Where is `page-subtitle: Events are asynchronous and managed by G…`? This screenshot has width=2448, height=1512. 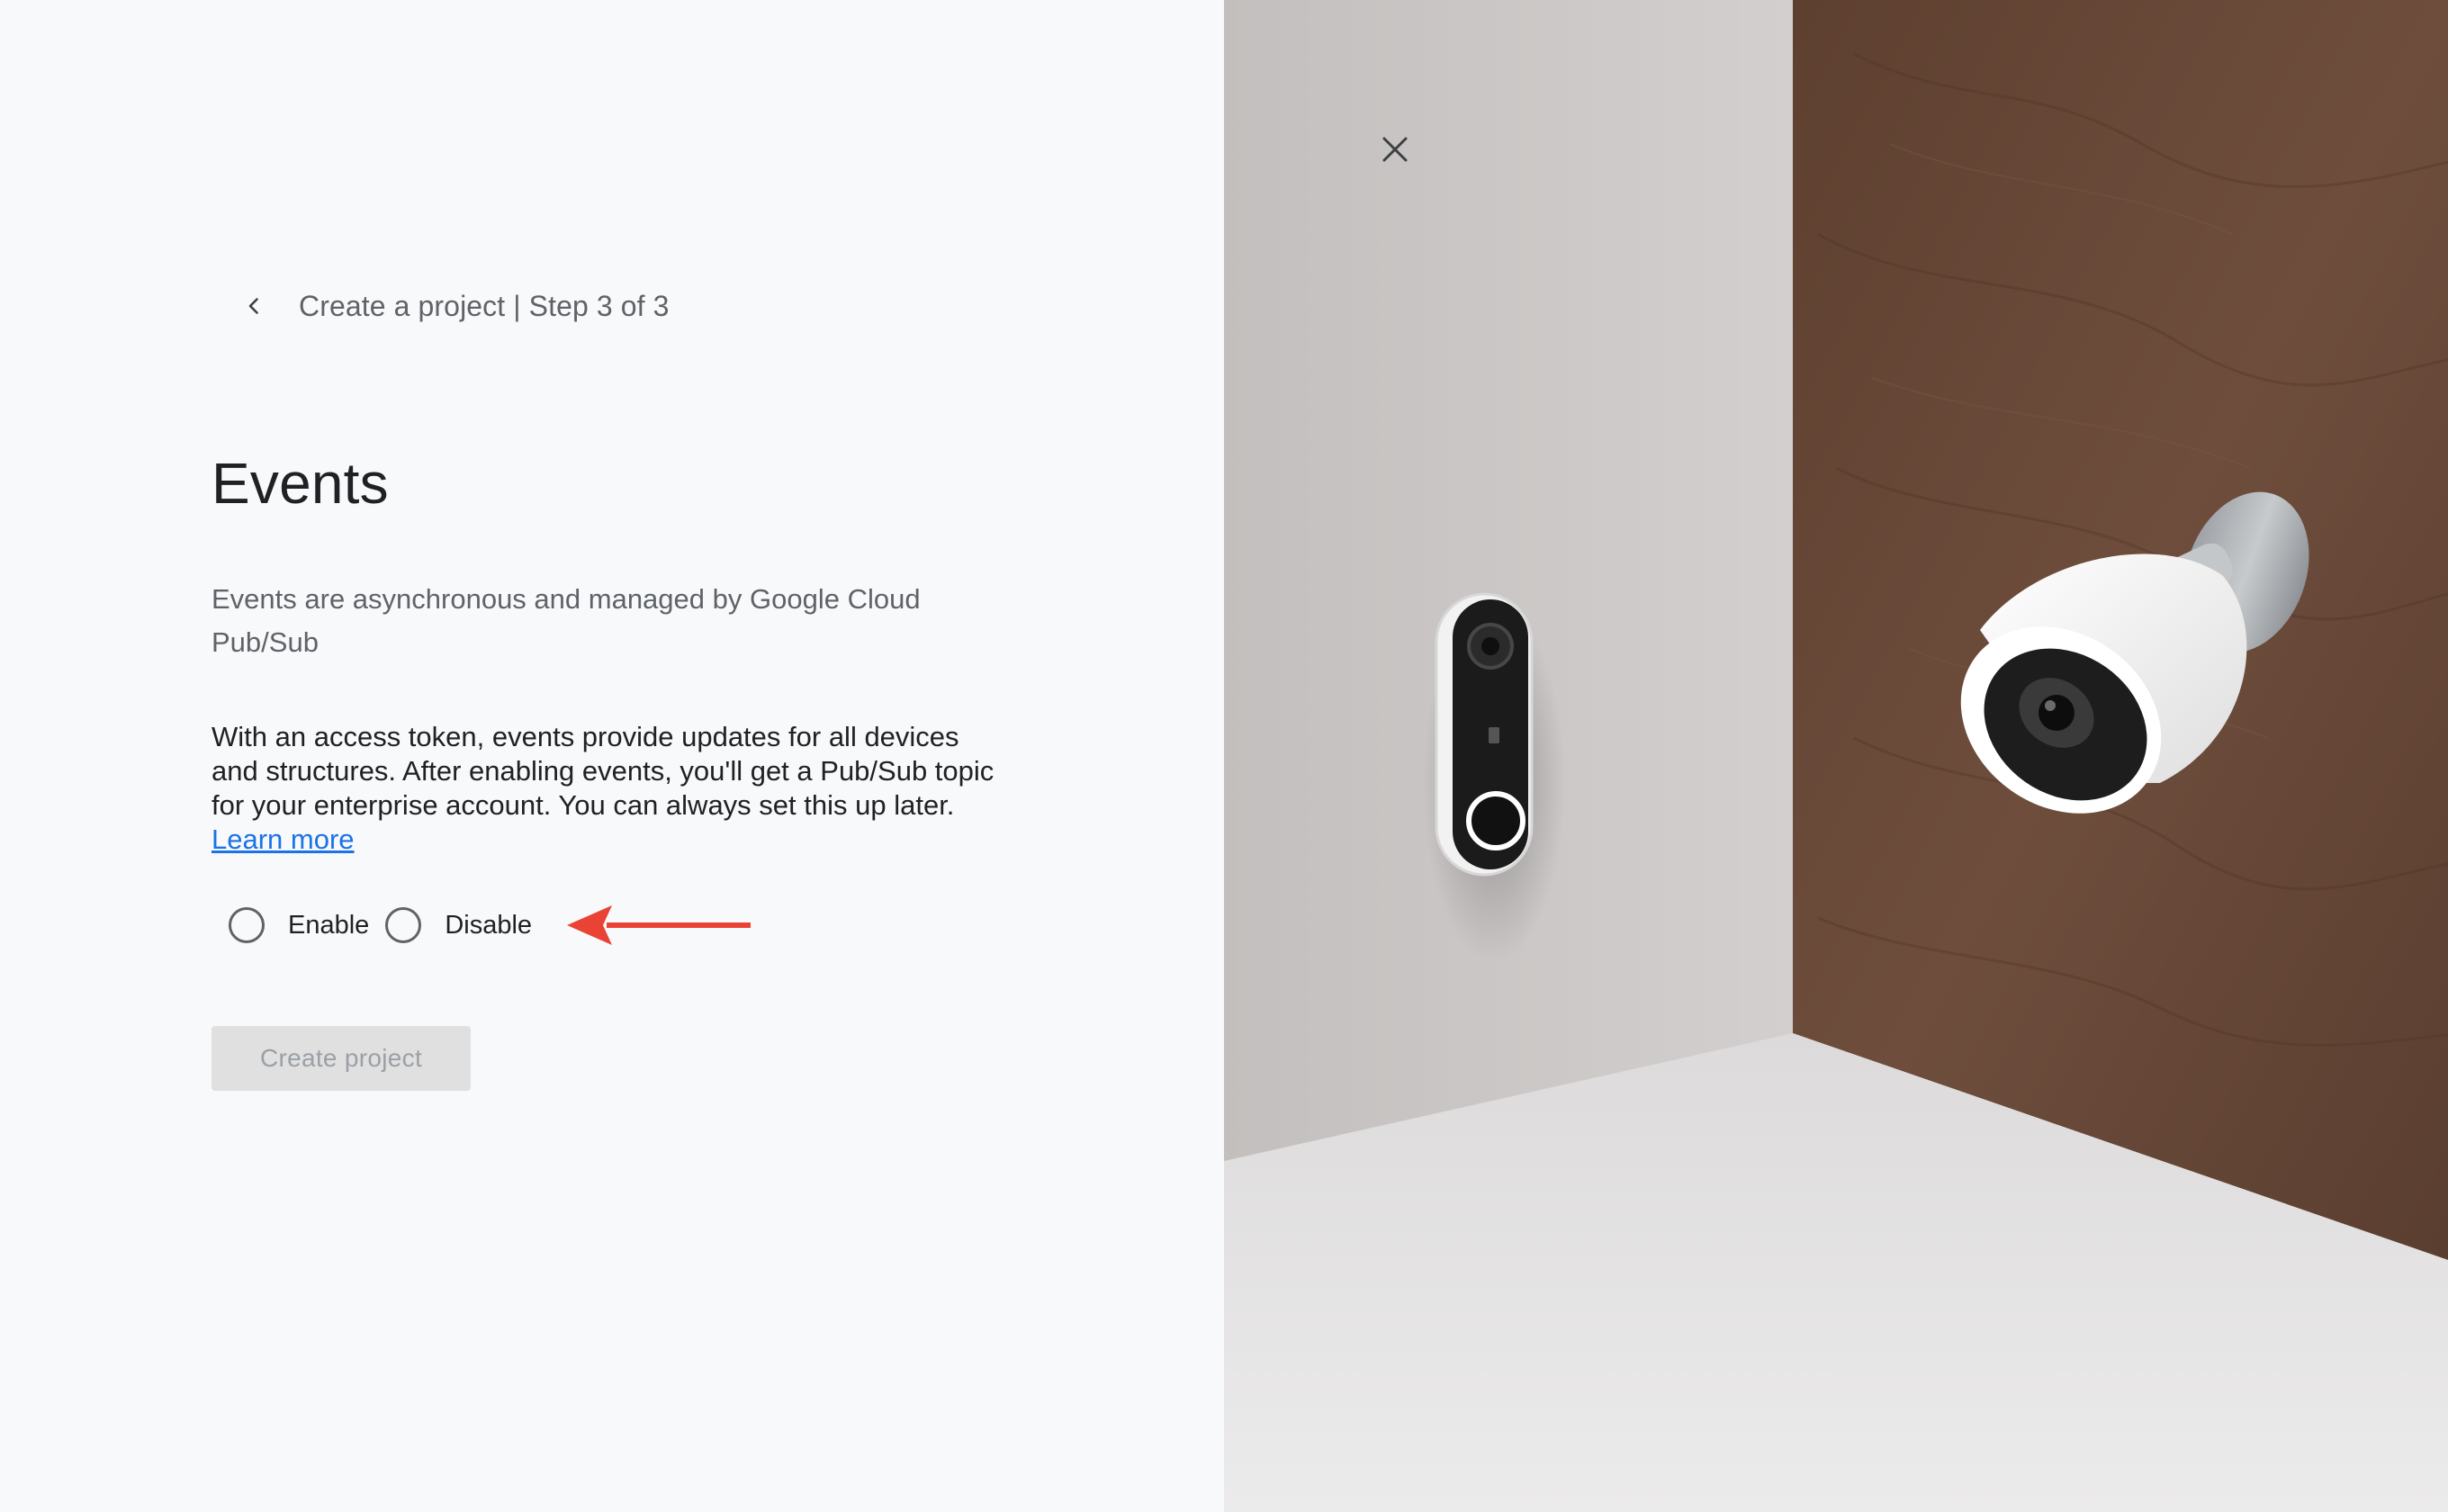
page-subtitle: Events are asynchronous and managed by G… is located at coordinates (566, 620).